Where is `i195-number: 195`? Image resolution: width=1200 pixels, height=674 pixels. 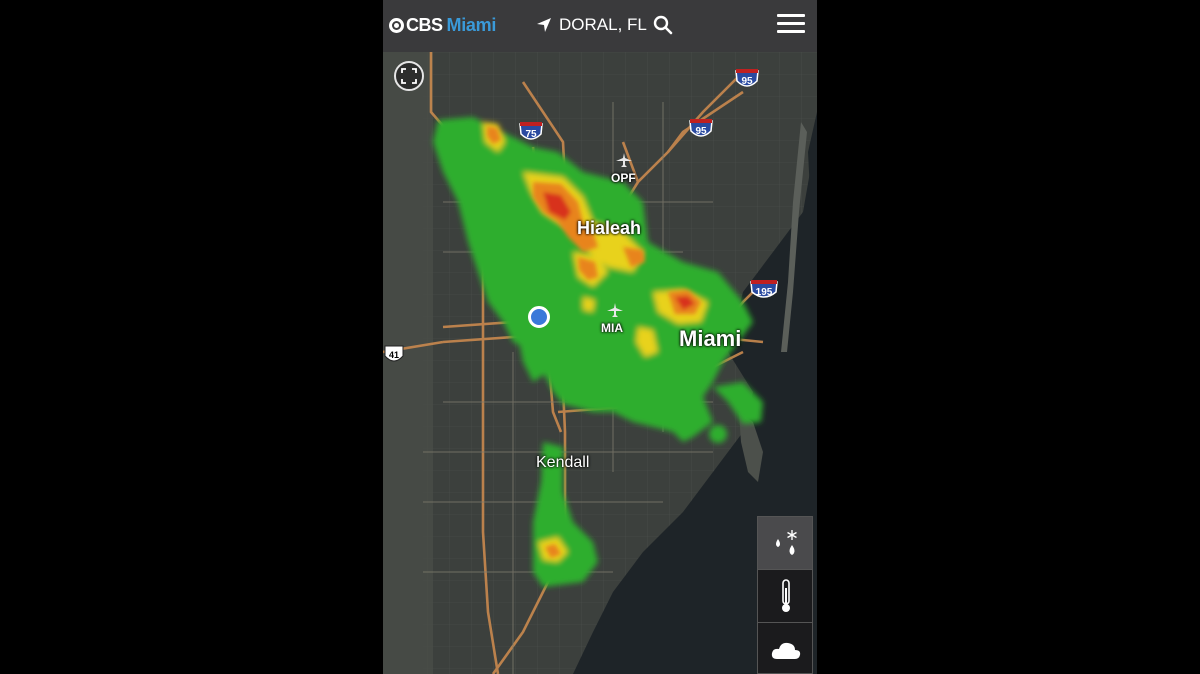 i195-number: 195 is located at coordinates (764, 292).